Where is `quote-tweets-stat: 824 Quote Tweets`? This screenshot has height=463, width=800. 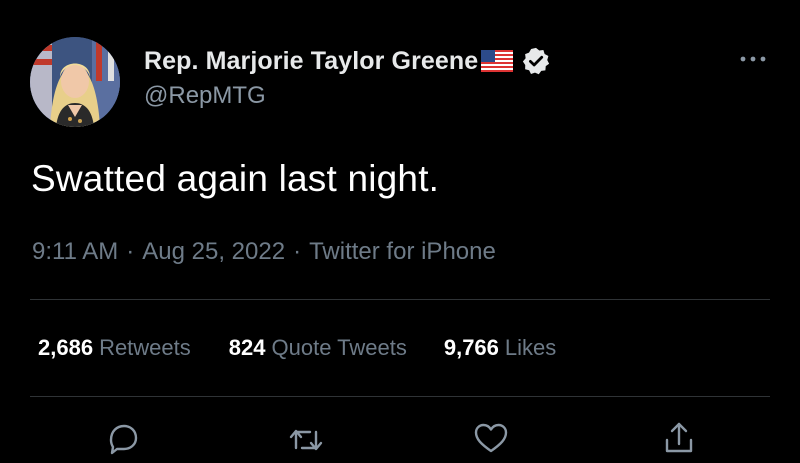
quote-tweets-stat: 824 Quote Tweets is located at coordinates (318, 348).